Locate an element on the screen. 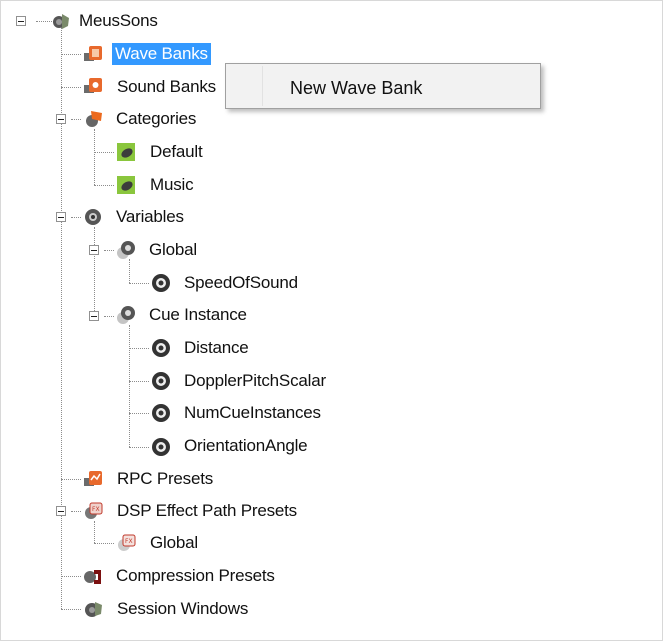  tree-node-meussons: MeusSons is located at coordinates (118, 21).